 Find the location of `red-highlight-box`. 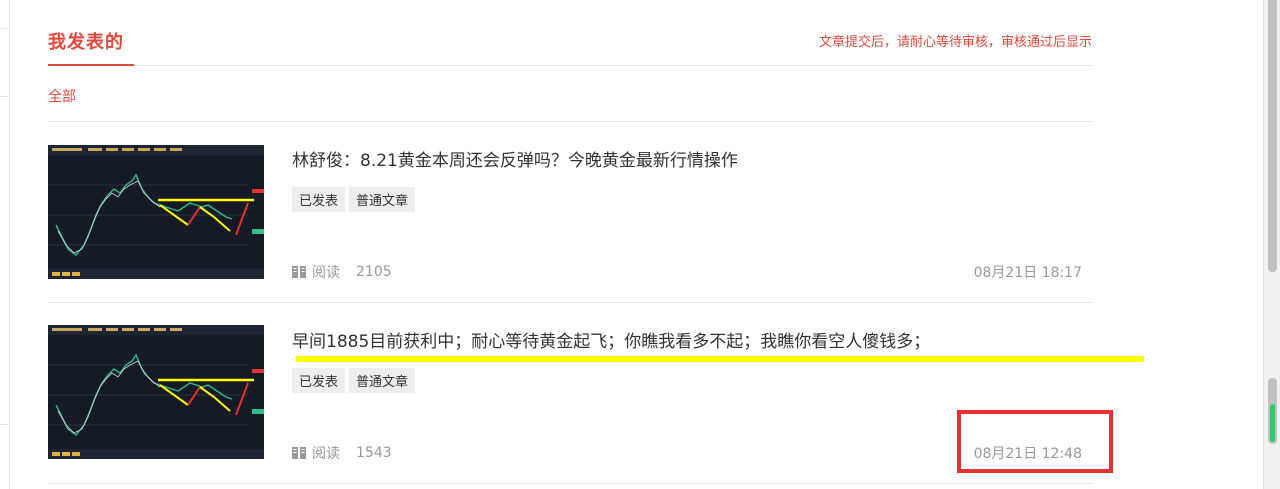

red-highlight-box is located at coordinates (1035, 441).